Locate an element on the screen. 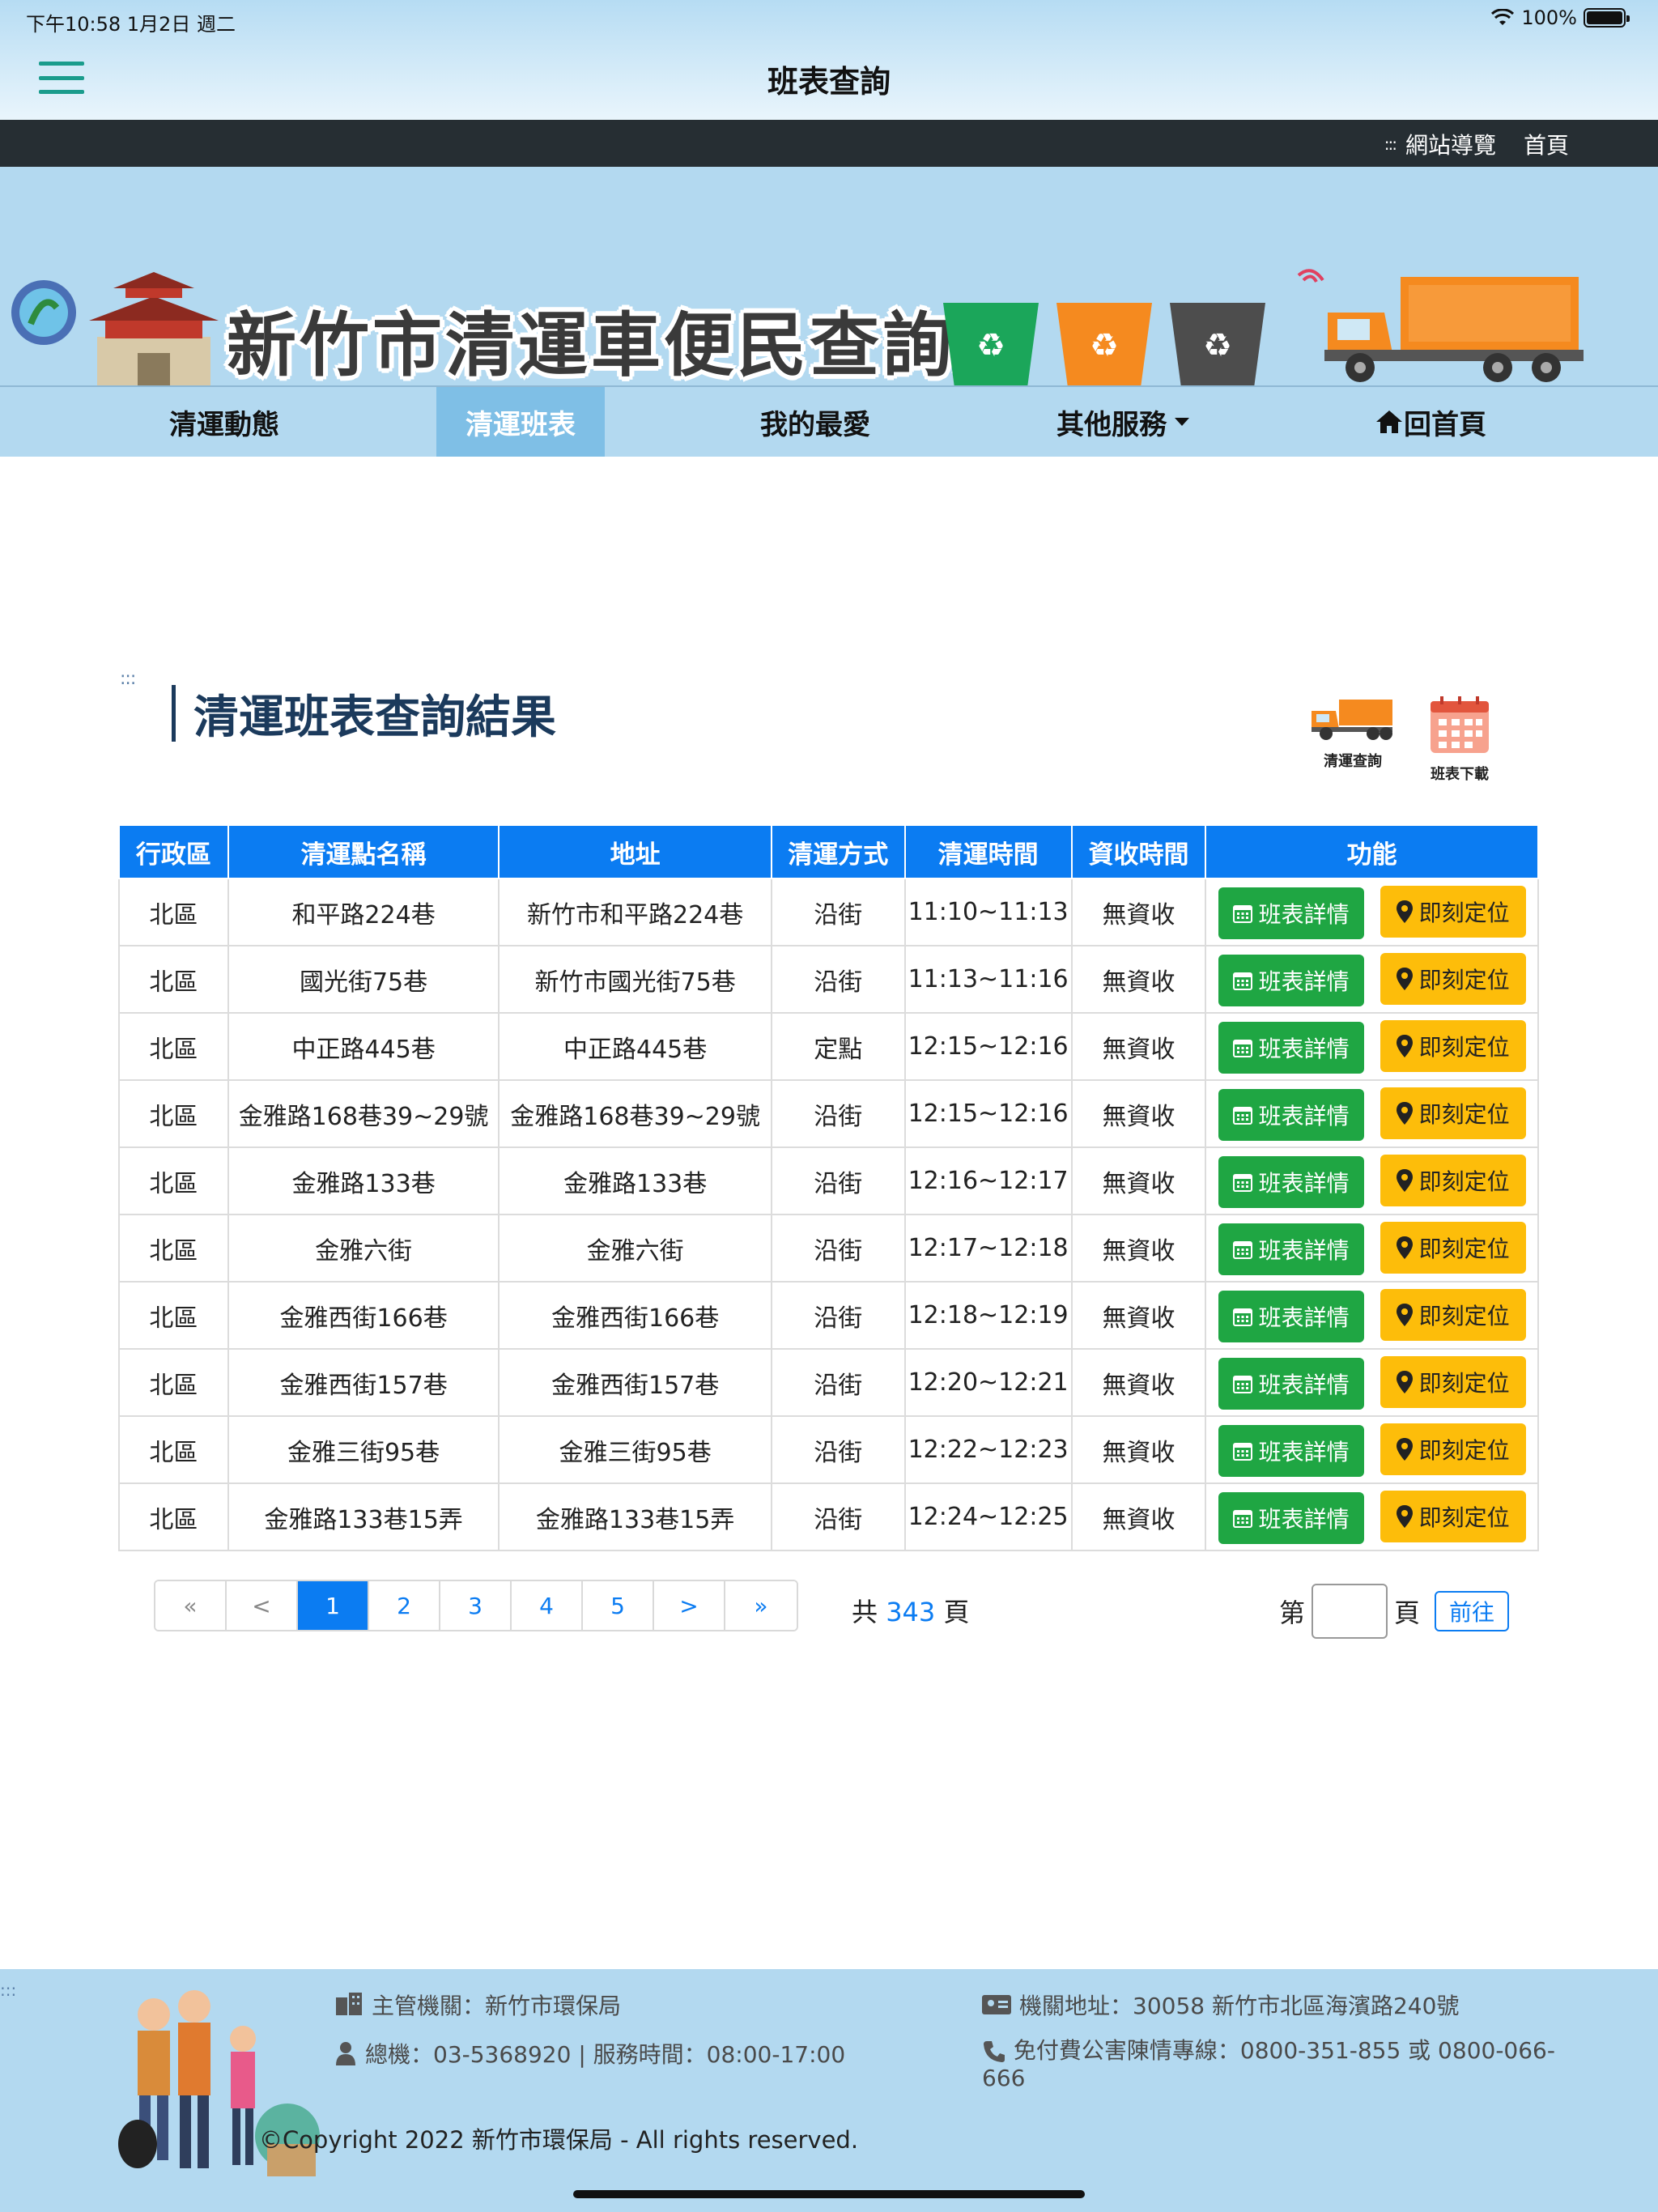 The width and height of the screenshot is (1658, 2212). cell-time: 12:20~12:21 is located at coordinates (988, 1382).